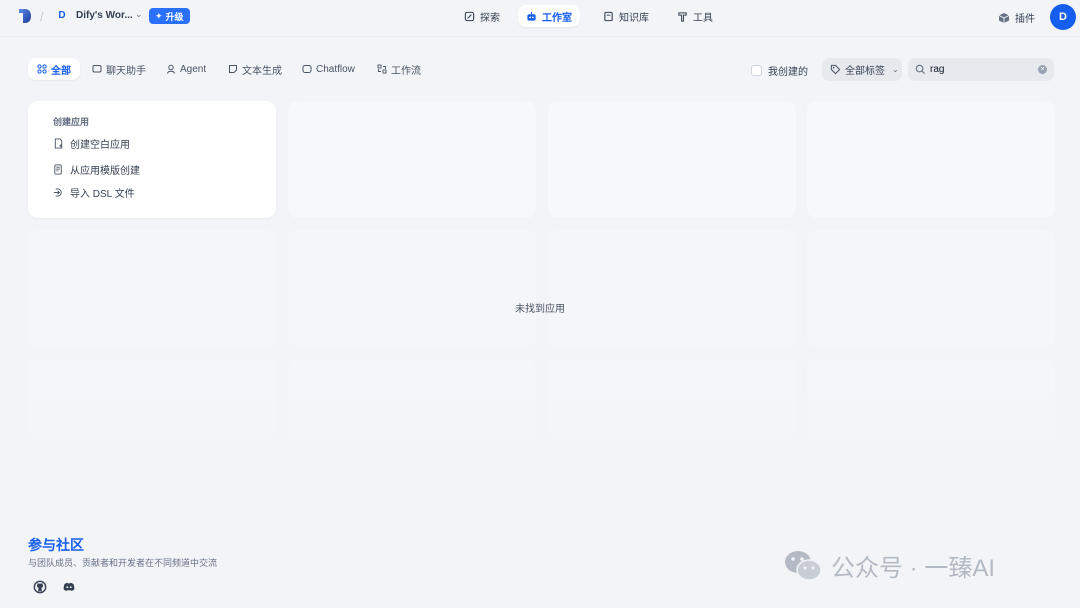 Image resolution: width=1080 pixels, height=608 pixels. What do you see at coordinates (58, 143) in the screenshot?
I see `blank-file-icon` at bounding box center [58, 143].